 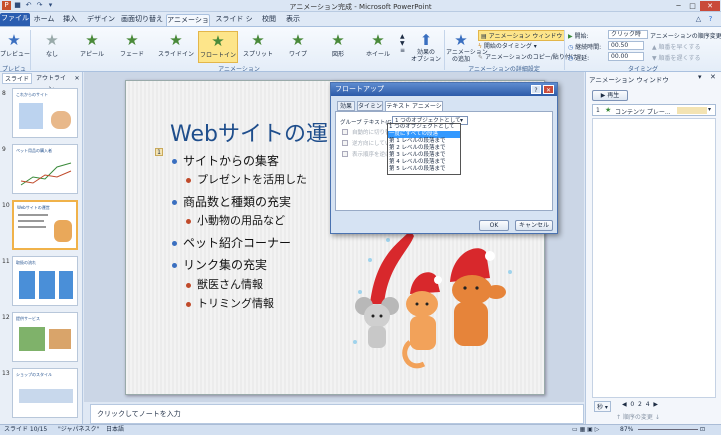 What do you see at coordinates (579, 58) in the screenshot?
I see `delay-label: ◷ 遅延:` at bounding box center [579, 58].